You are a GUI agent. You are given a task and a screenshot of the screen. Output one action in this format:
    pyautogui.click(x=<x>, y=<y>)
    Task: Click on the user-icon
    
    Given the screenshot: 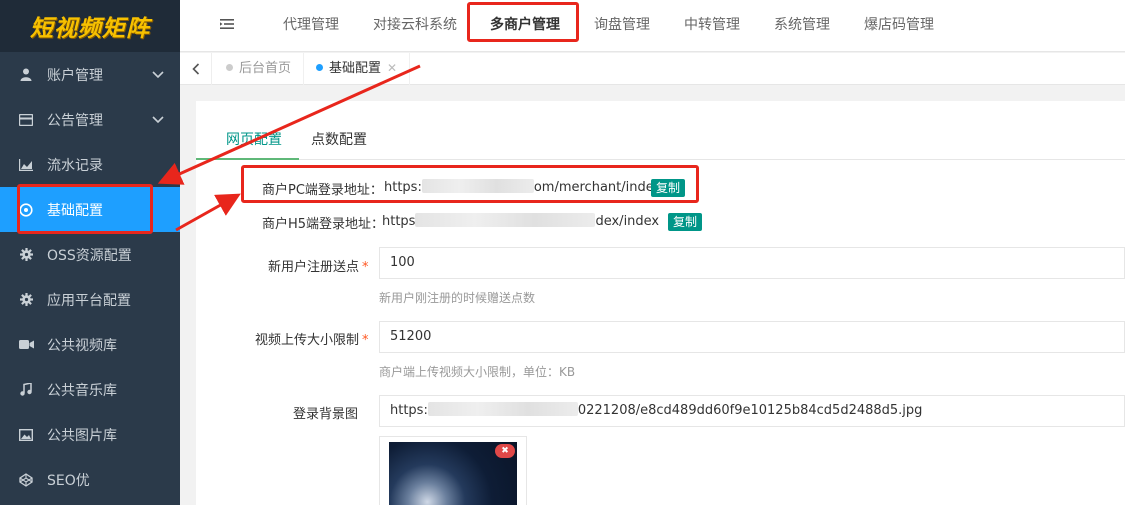 What is the action you would take?
    pyautogui.click(x=26, y=75)
    